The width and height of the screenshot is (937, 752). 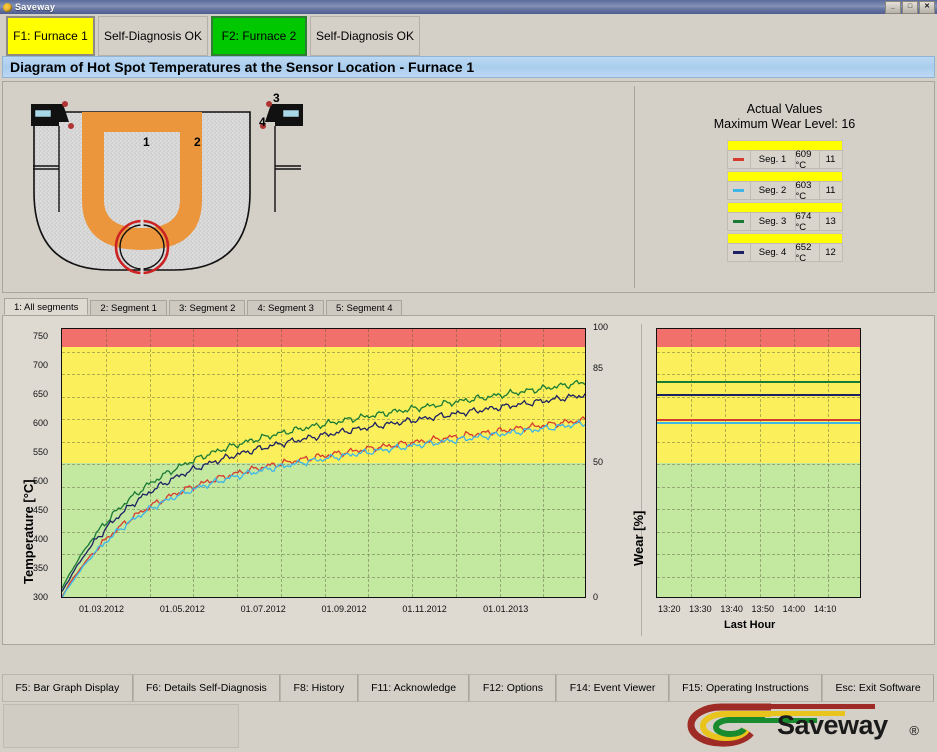 What do you see at coordinates (784, 109) in the screenshot?
I see `actual-values-heading: Actual Values` at bounding box center [784, 109].